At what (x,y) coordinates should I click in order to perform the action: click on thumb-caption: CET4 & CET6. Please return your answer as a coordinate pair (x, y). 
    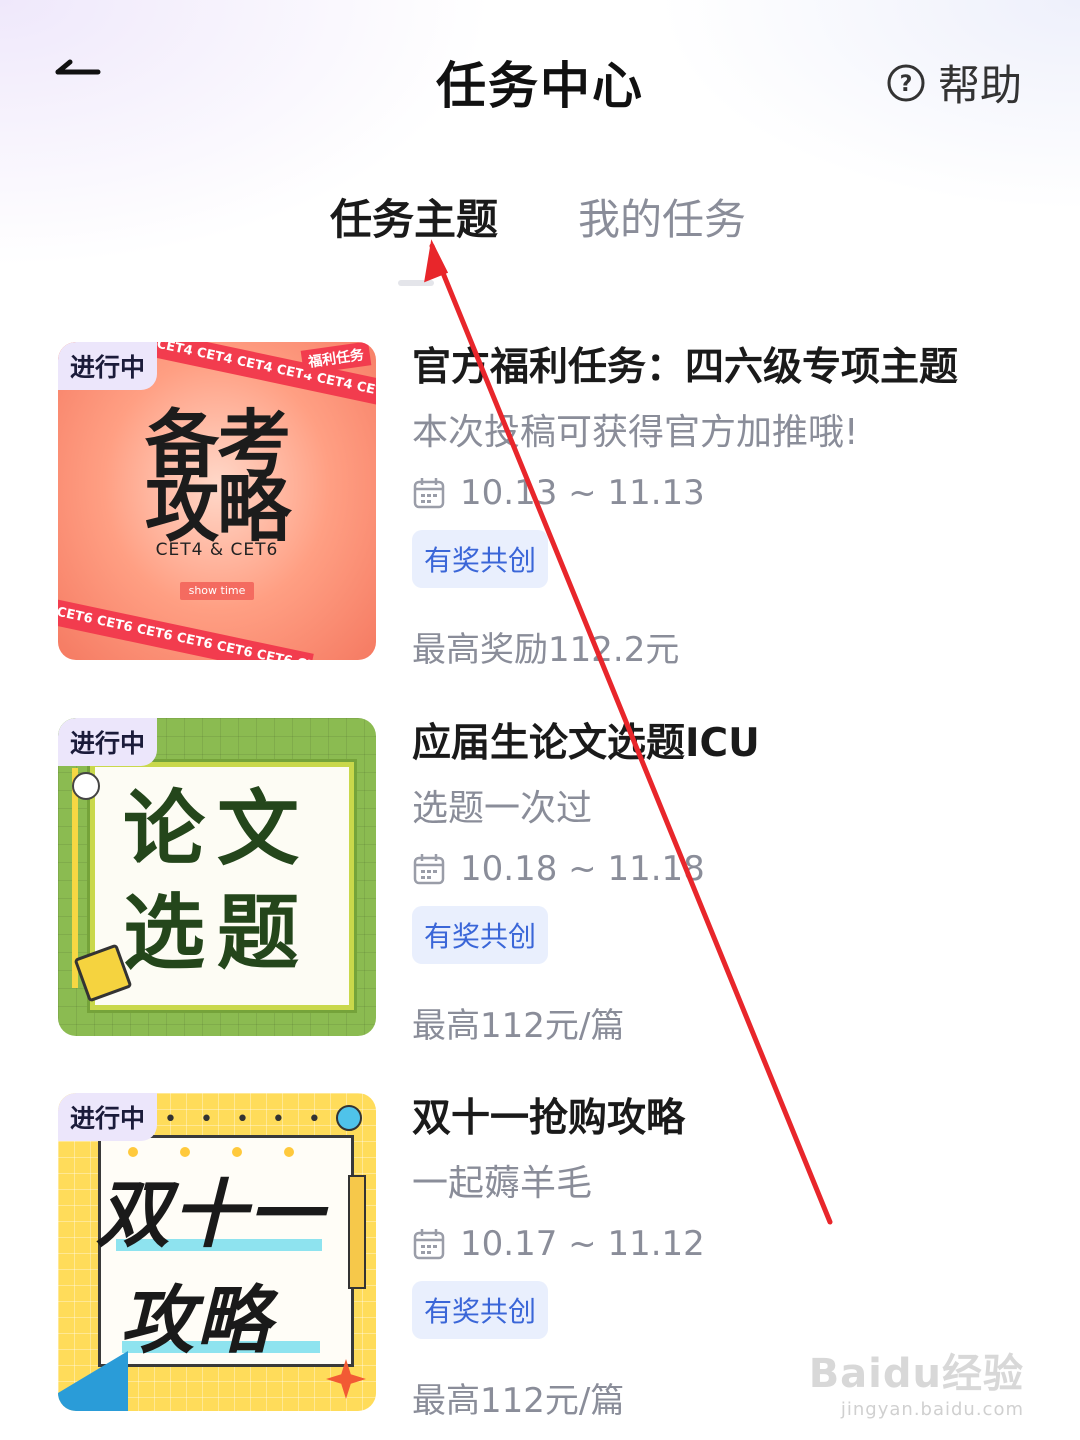
    Looking at the image, I should click on (217, 550).